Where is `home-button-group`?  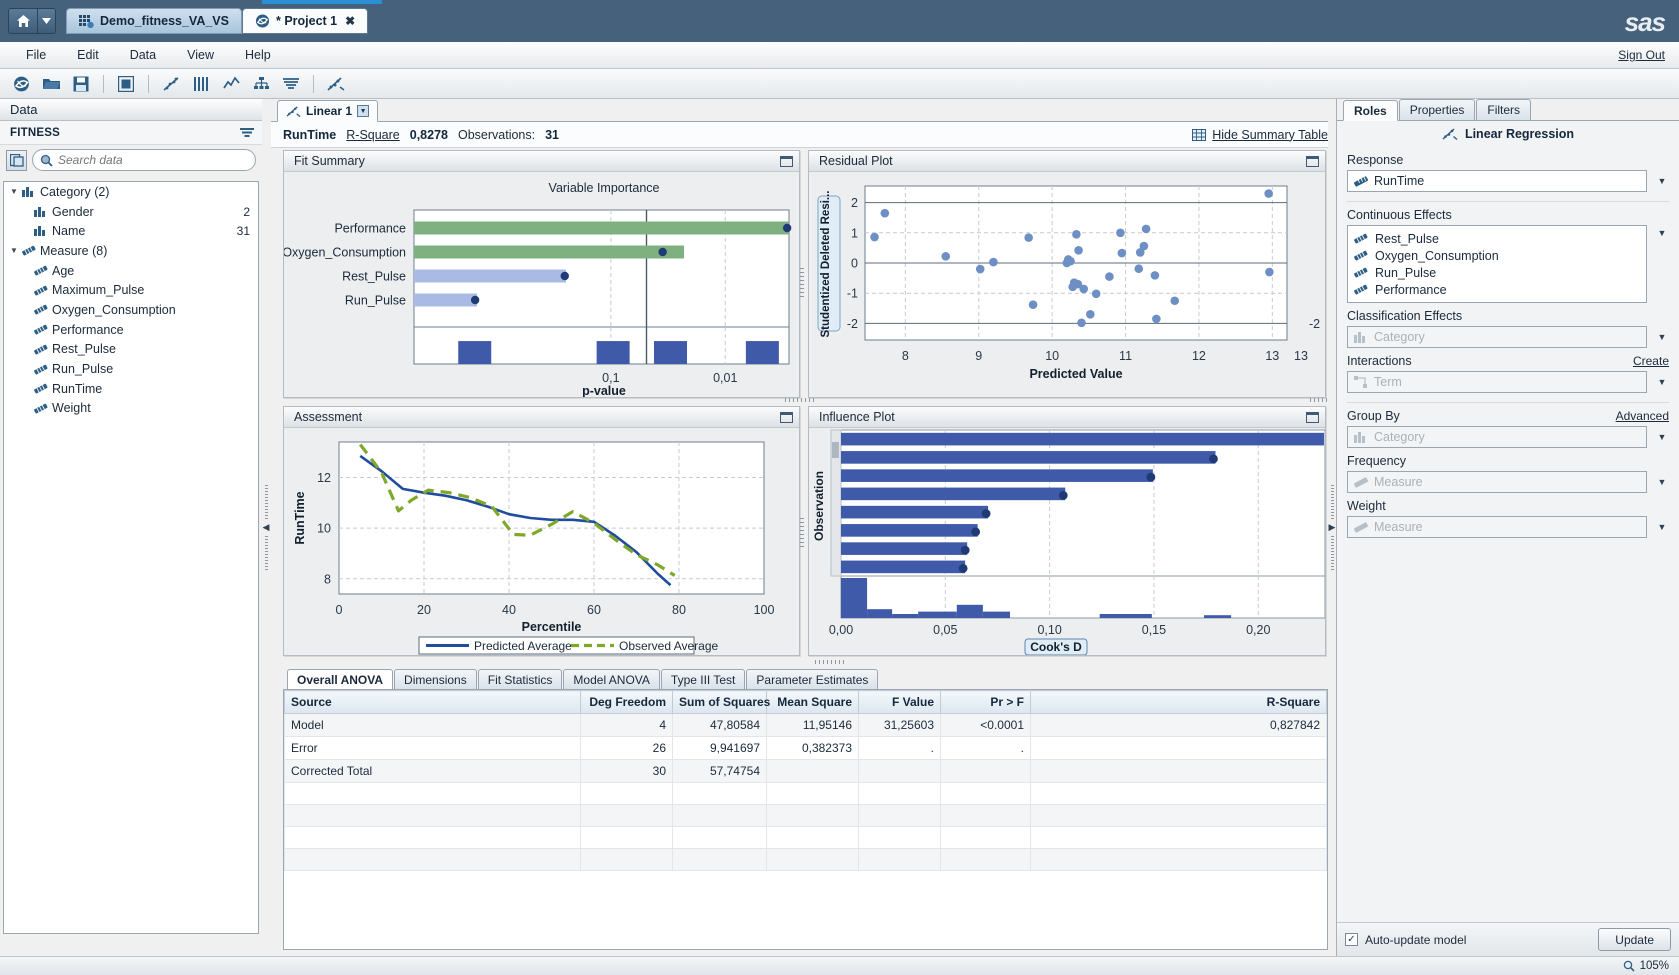 home-button-group is located at coordinates (32, 21).